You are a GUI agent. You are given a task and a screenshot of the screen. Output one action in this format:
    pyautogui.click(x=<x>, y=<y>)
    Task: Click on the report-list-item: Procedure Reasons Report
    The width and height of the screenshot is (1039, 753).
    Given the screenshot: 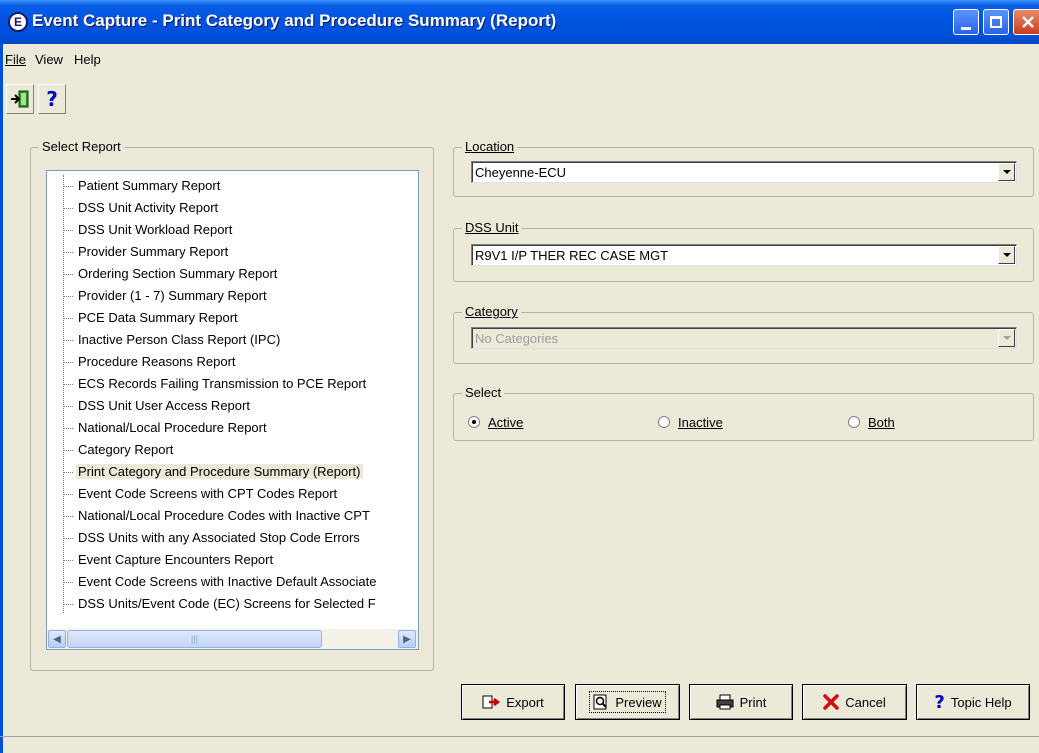 What is the action you would take?
    pyautogui.click(x=232, y=362)
    